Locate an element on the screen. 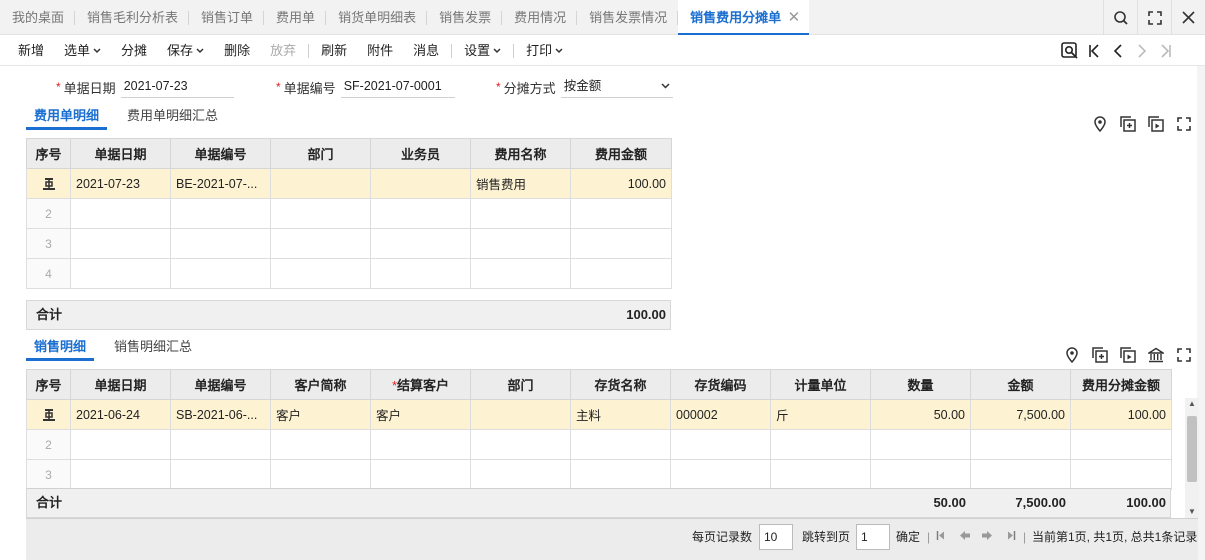  last-page-icon is located at coordinates (1009, 537).